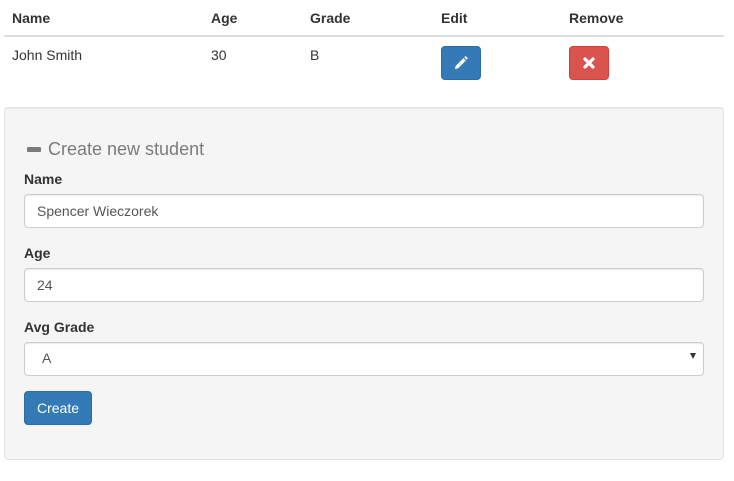 This screenshot has width=734, height=481. Describe the element at coordinates (37, 253) in the screenshot. I see `age-label: Age` at that location.